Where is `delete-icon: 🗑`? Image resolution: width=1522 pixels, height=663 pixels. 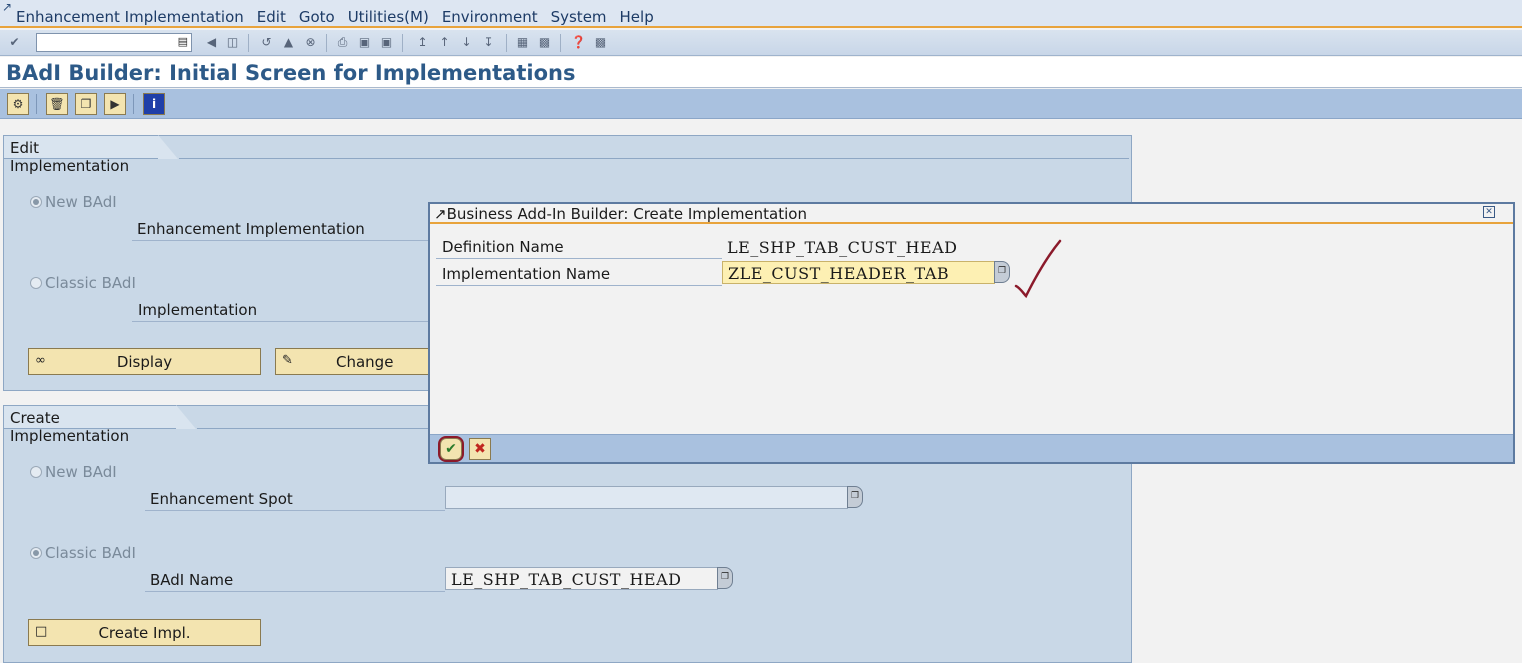
delete-icon: 🗑 is located at coordinates (57, 104).